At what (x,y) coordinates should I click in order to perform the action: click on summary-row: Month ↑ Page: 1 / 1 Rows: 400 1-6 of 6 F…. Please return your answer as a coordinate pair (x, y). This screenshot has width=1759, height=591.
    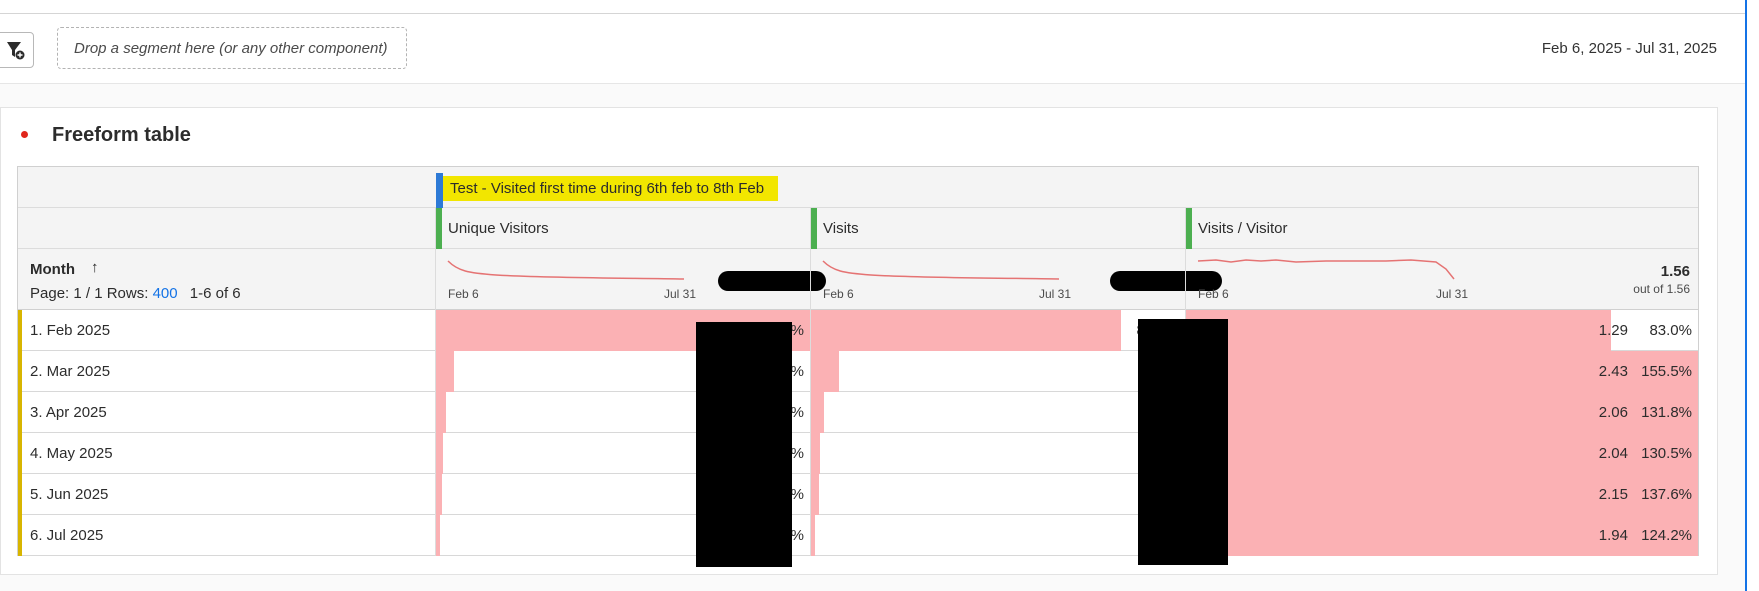
    Looking at the image, I should click on (858, 279).